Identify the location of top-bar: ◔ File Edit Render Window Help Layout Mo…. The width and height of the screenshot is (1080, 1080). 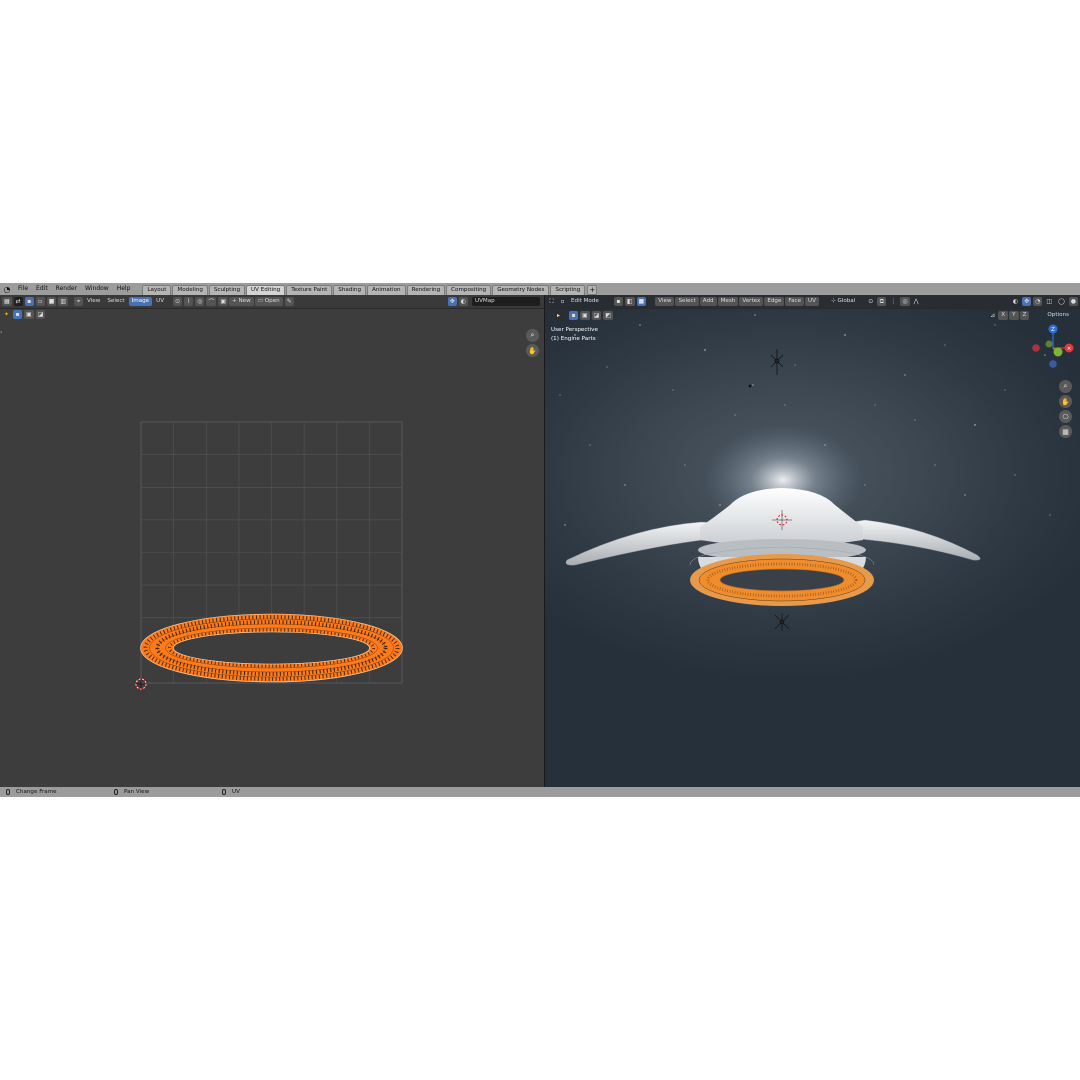
(540, 289).